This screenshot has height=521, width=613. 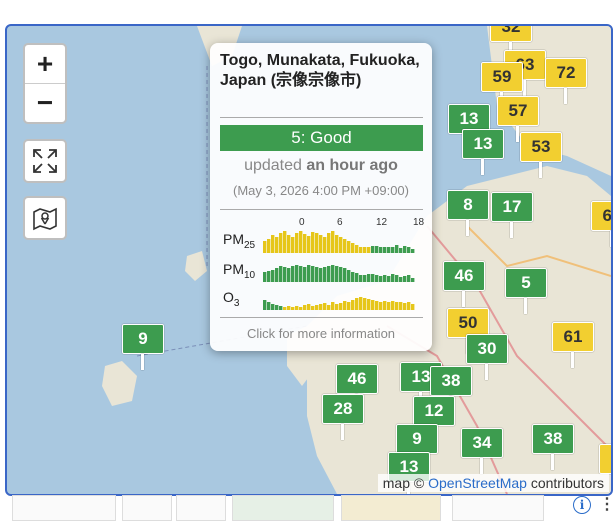 I want to click on map-attribution: map © OpenStreetMap contributors, so click(x=493, y=483).